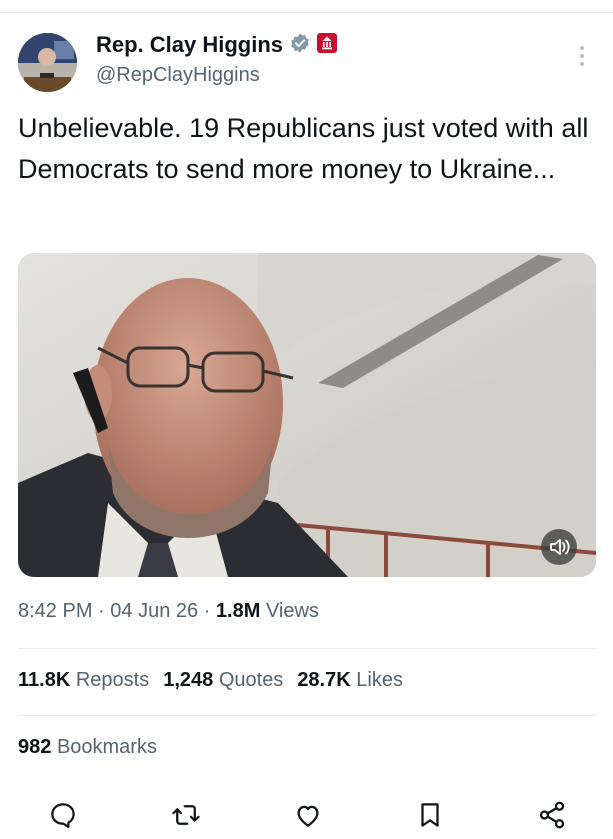 Image resolution: width=613 pixels, height=839 pixels. What do you see at coordinates (188, 680) in the screenshot?
I see `quotes-count: 1,248` at bounding box center [188, 680].